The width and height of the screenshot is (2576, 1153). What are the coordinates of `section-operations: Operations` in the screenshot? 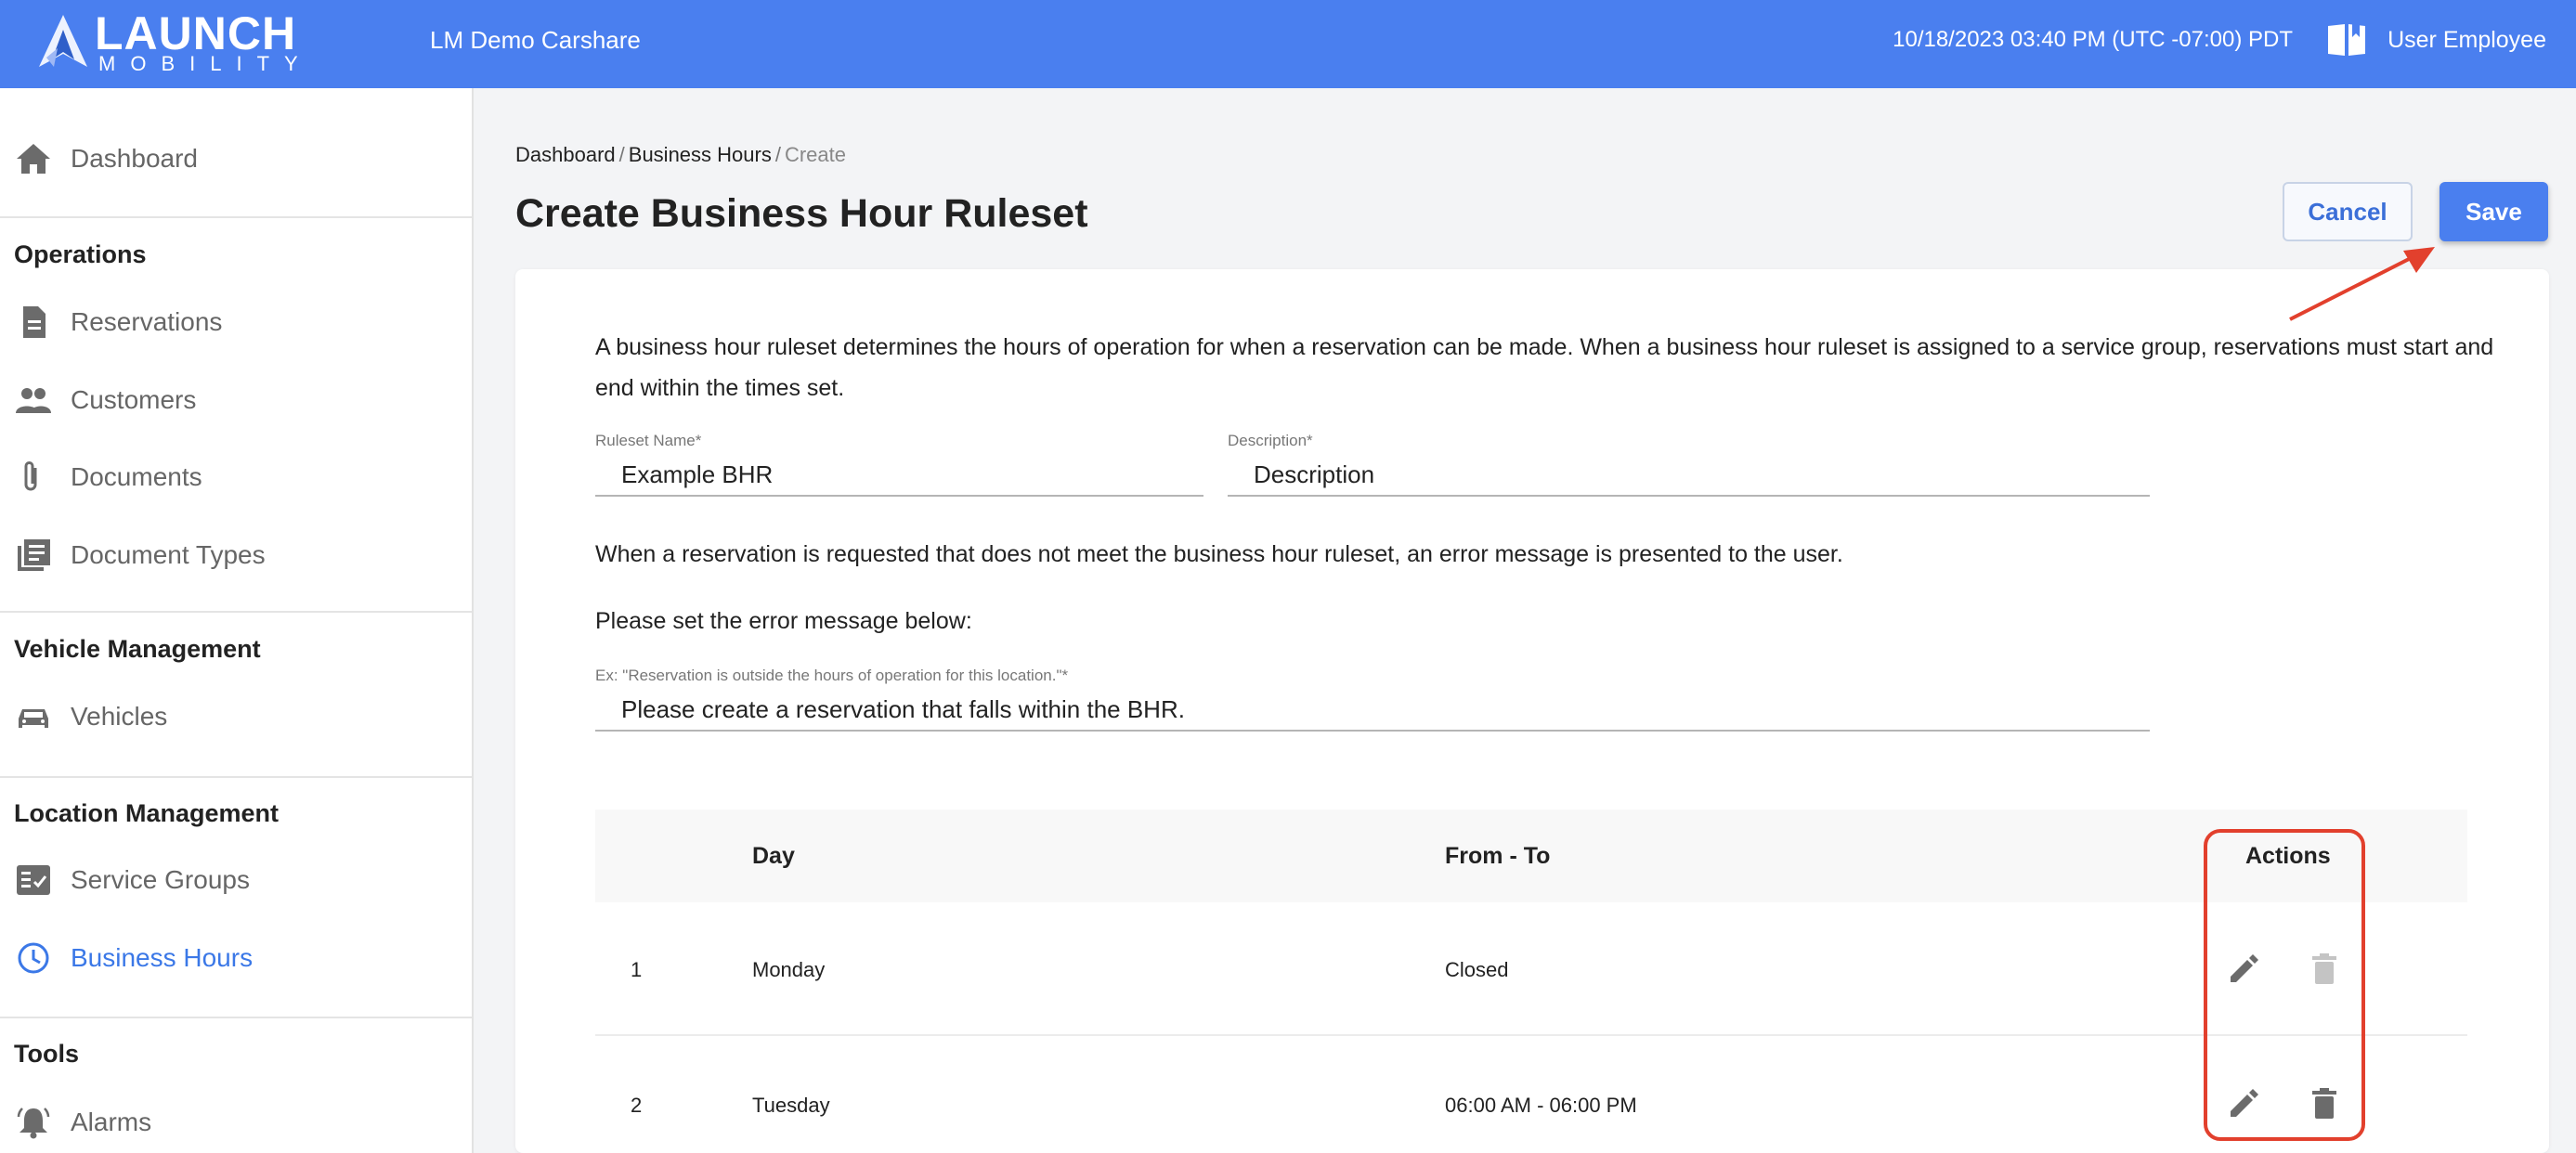 It's located at (81, 254).